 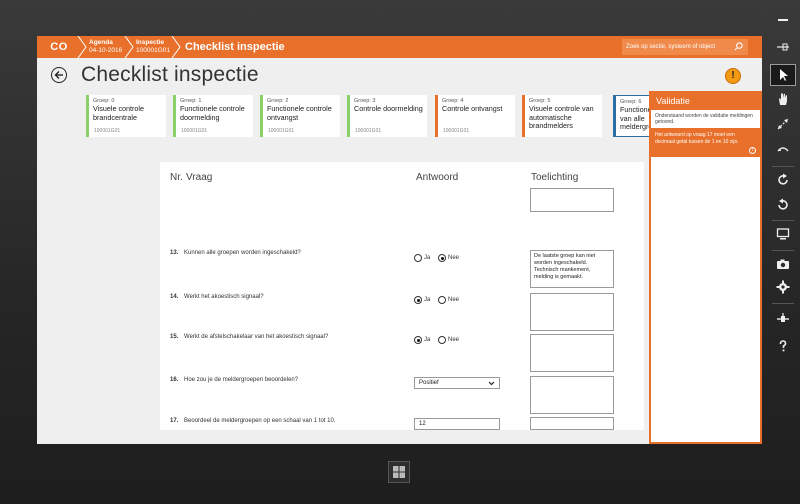 What do you see at coordinates (783, 48) in the screenshot?
I see `pin-icon` at bounding box center [783, 48].